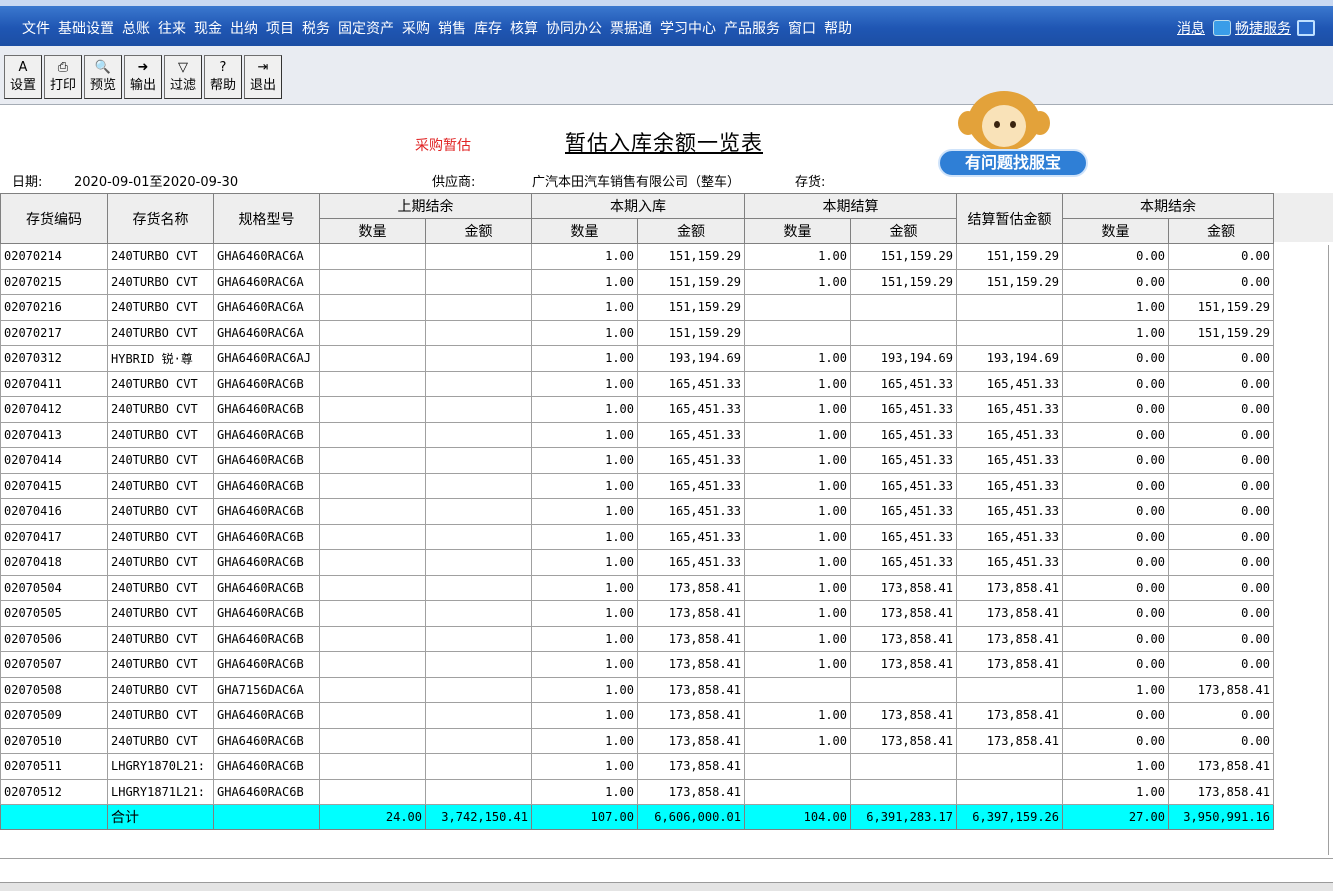 The image size is (1333, 891). What do you see at coordinates (223, 77) in the screenshot?
I see `help-button: ? 帮助` at bounding box center [223, 77].